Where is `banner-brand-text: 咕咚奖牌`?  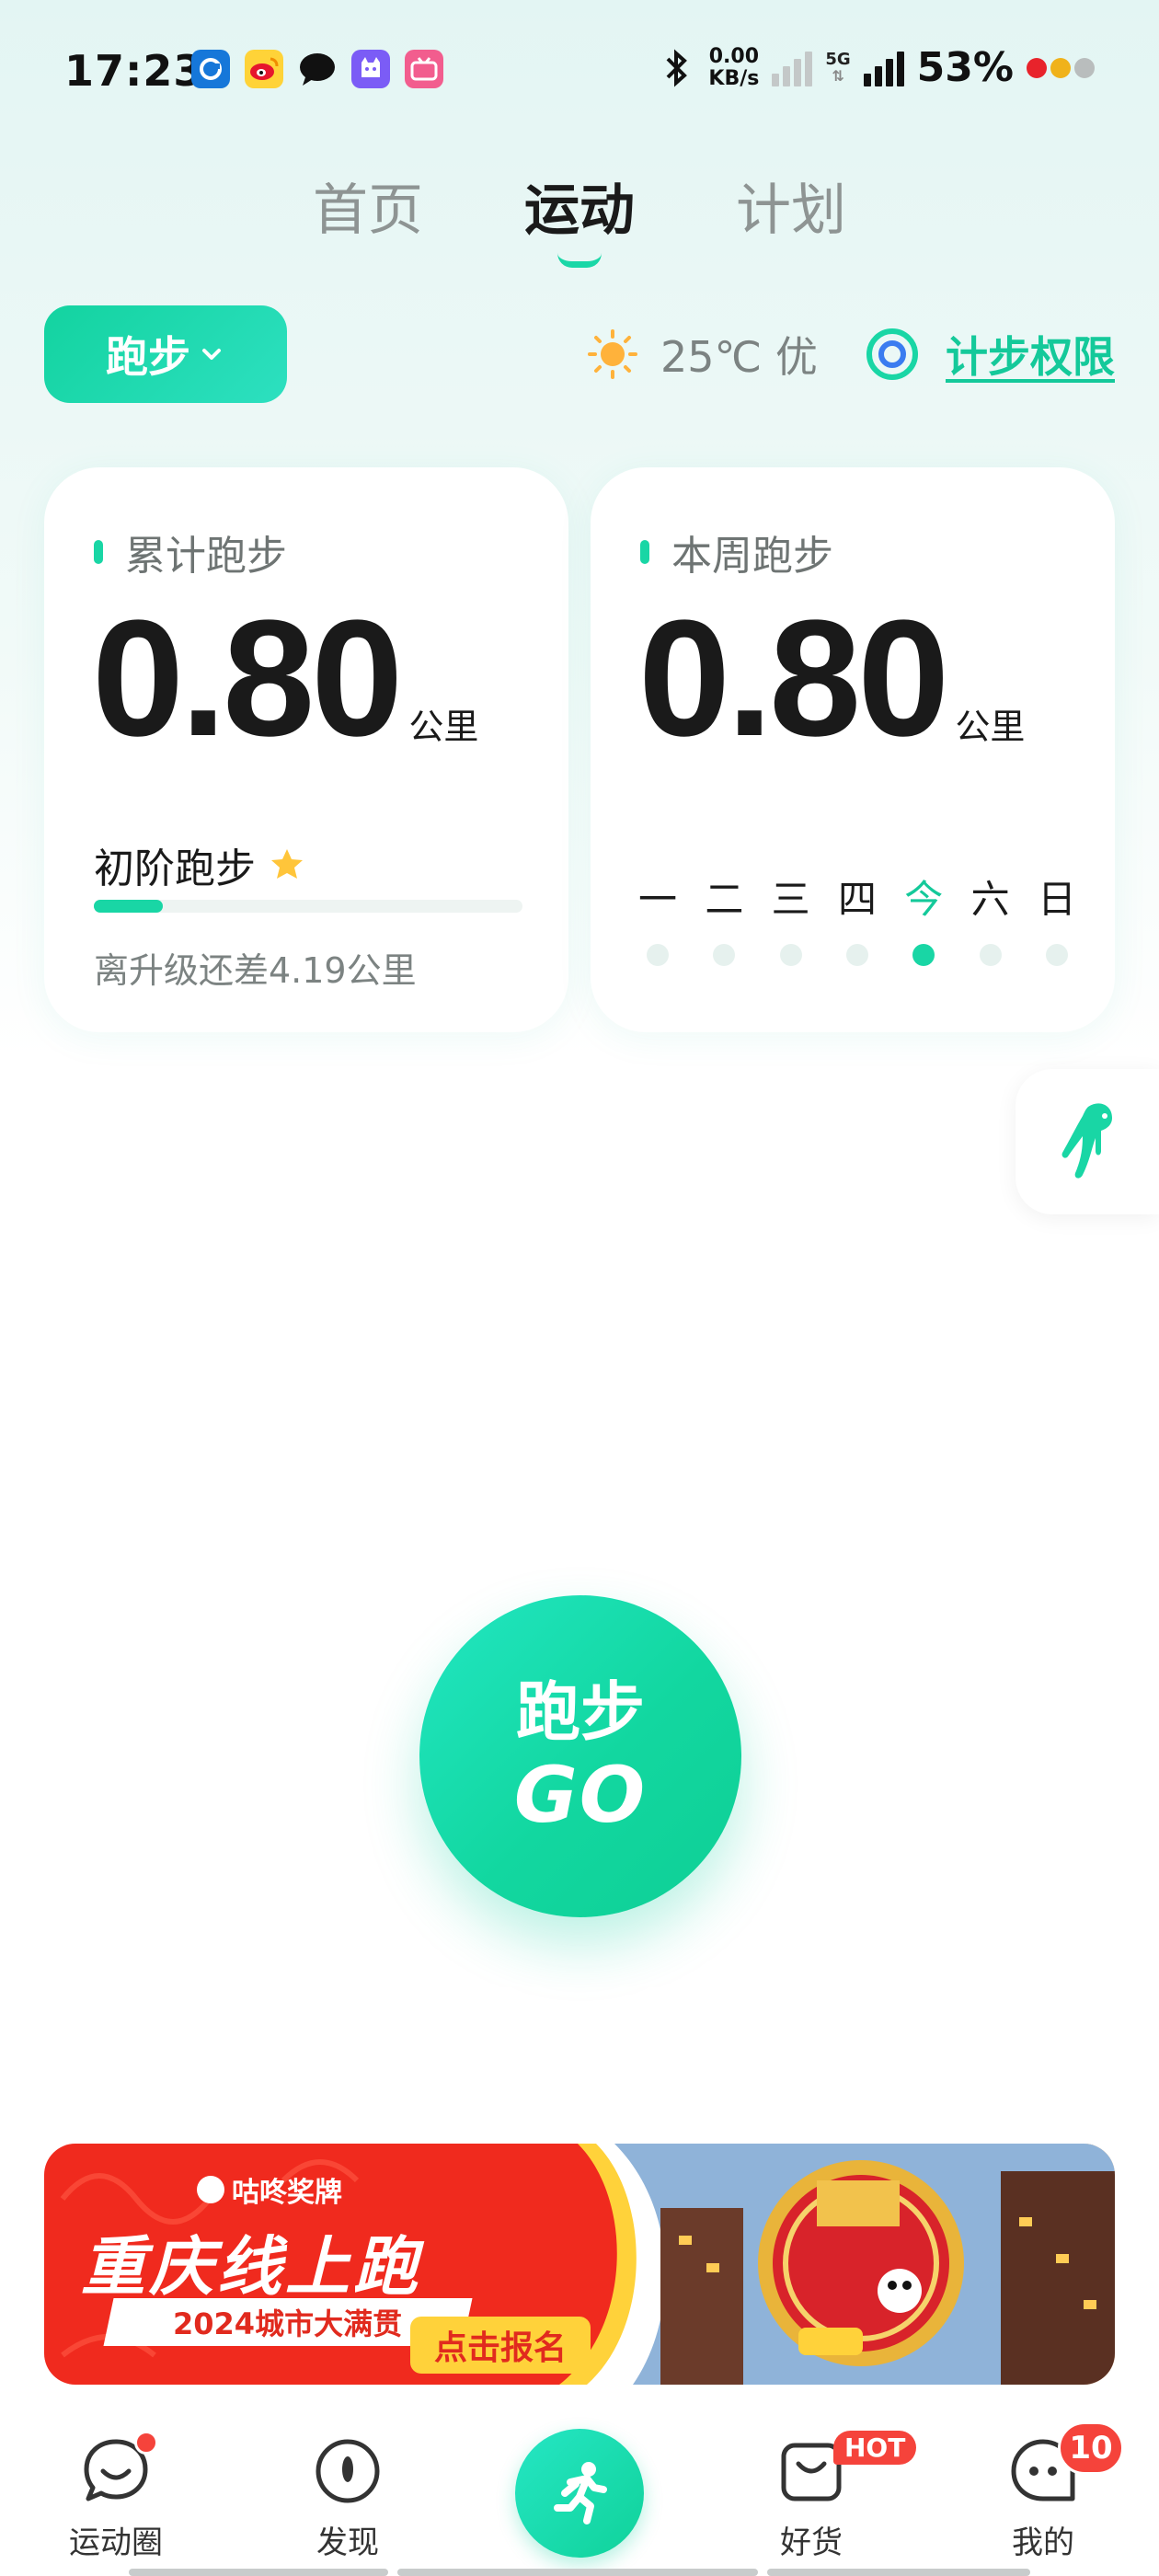 banner-brand-text: 咕咚奖牌 is located at coordinates (287, 2193).